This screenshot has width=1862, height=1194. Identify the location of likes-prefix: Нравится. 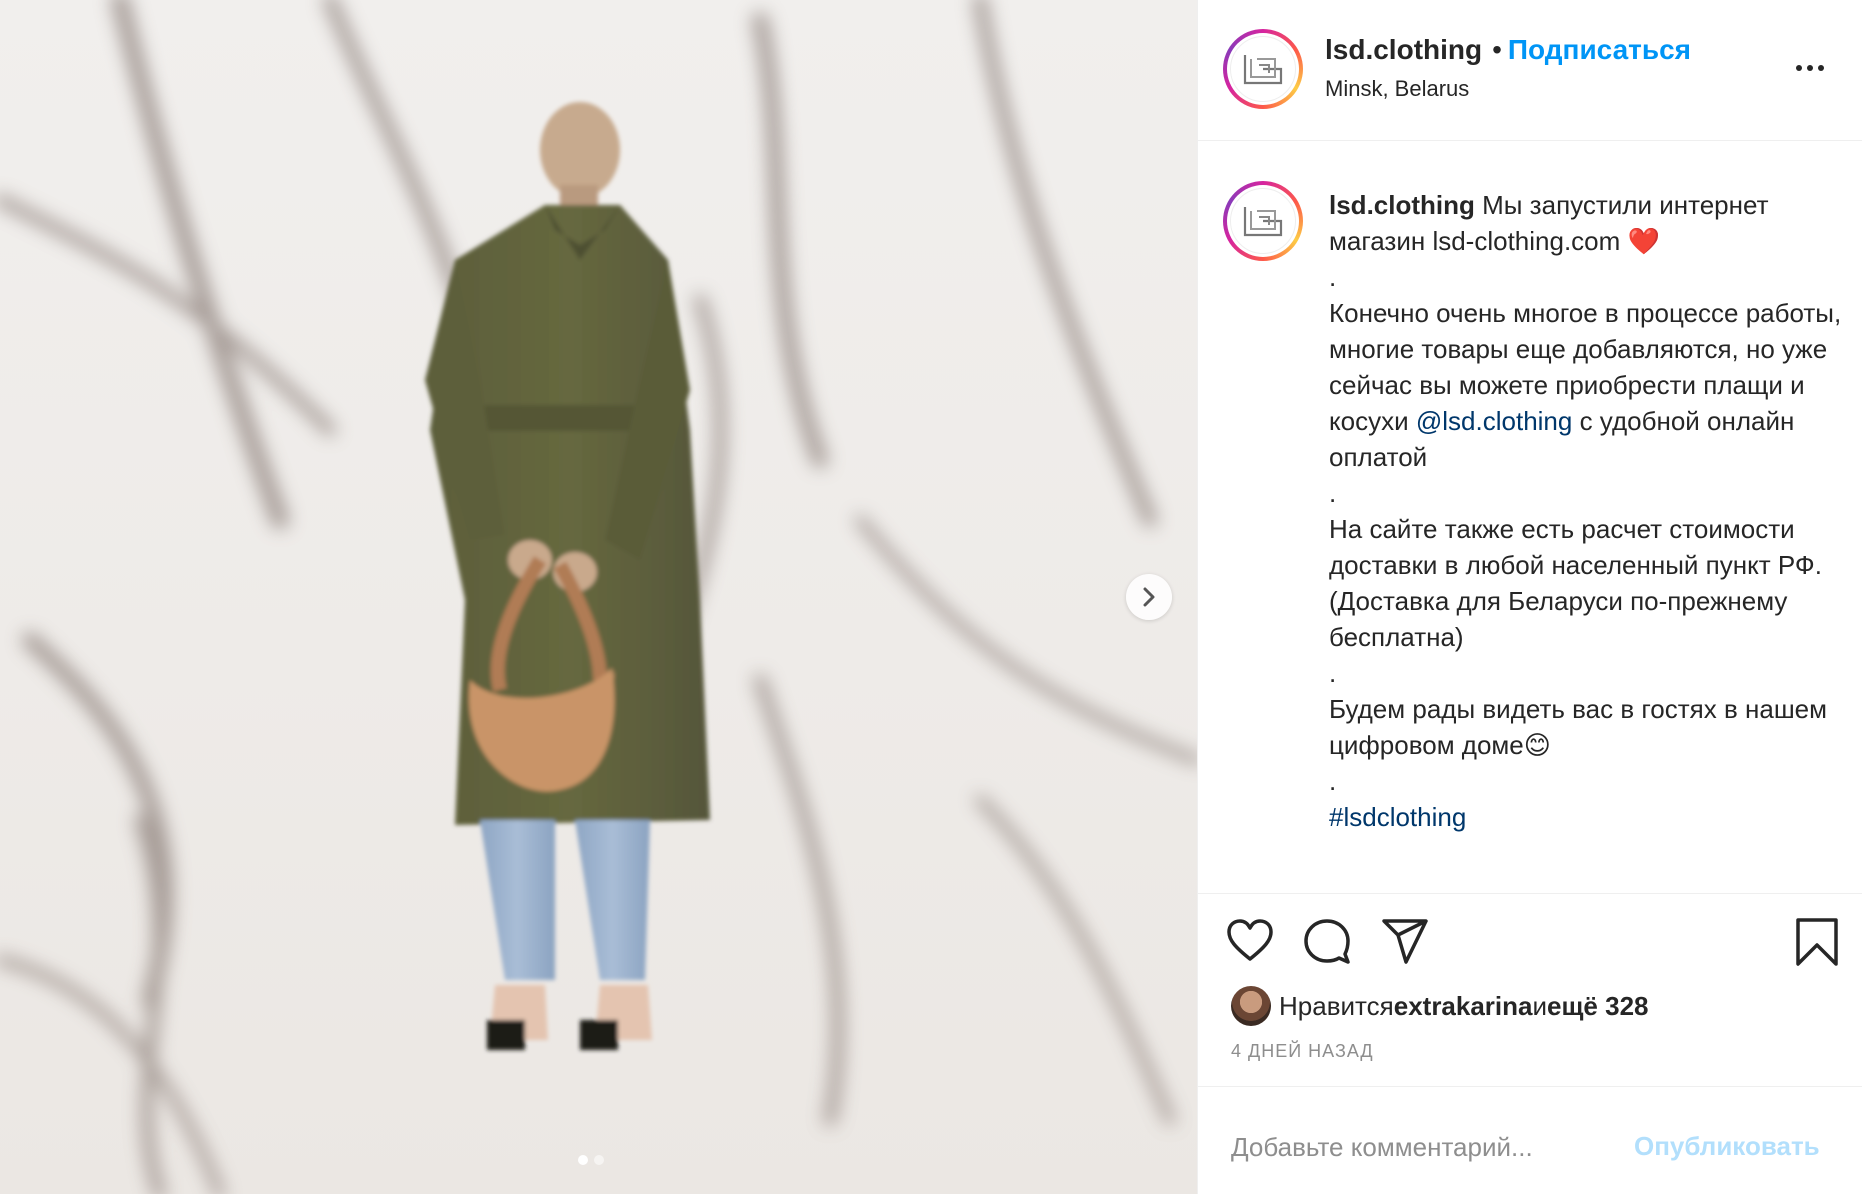
(1336, 1005).